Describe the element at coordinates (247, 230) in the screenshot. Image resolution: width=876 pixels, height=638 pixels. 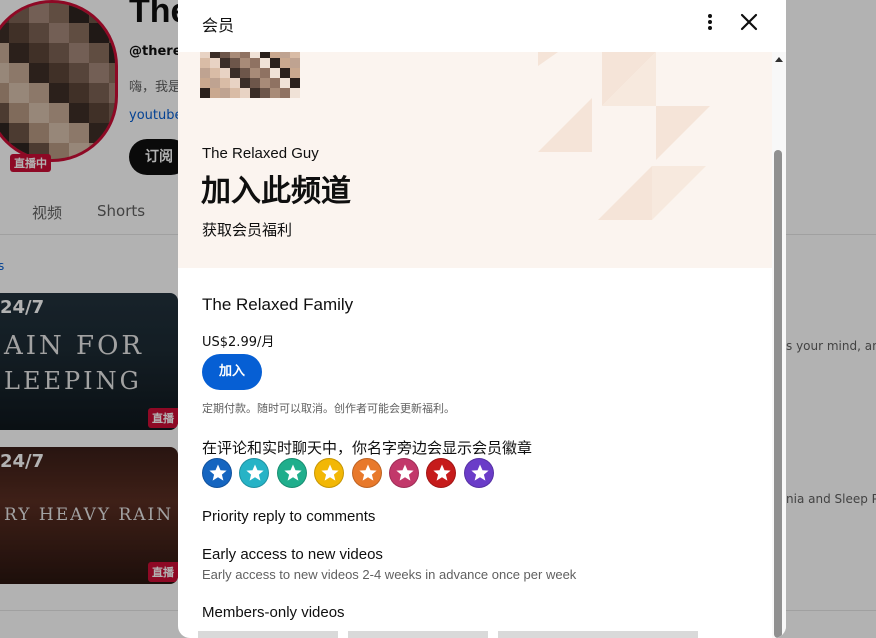
I see `hero-subtitle: 获取会员福利` at that location.